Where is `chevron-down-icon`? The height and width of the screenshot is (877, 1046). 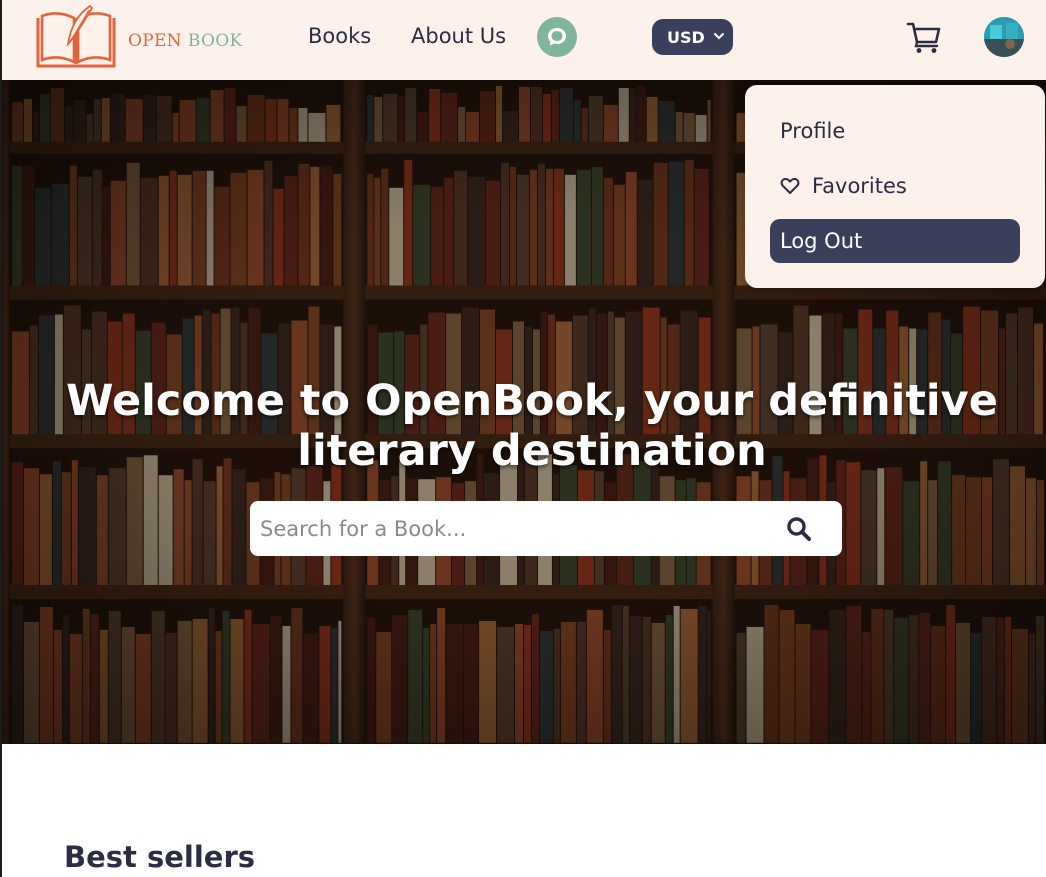
chevron-down-icon is located at coordinates (719, 36).